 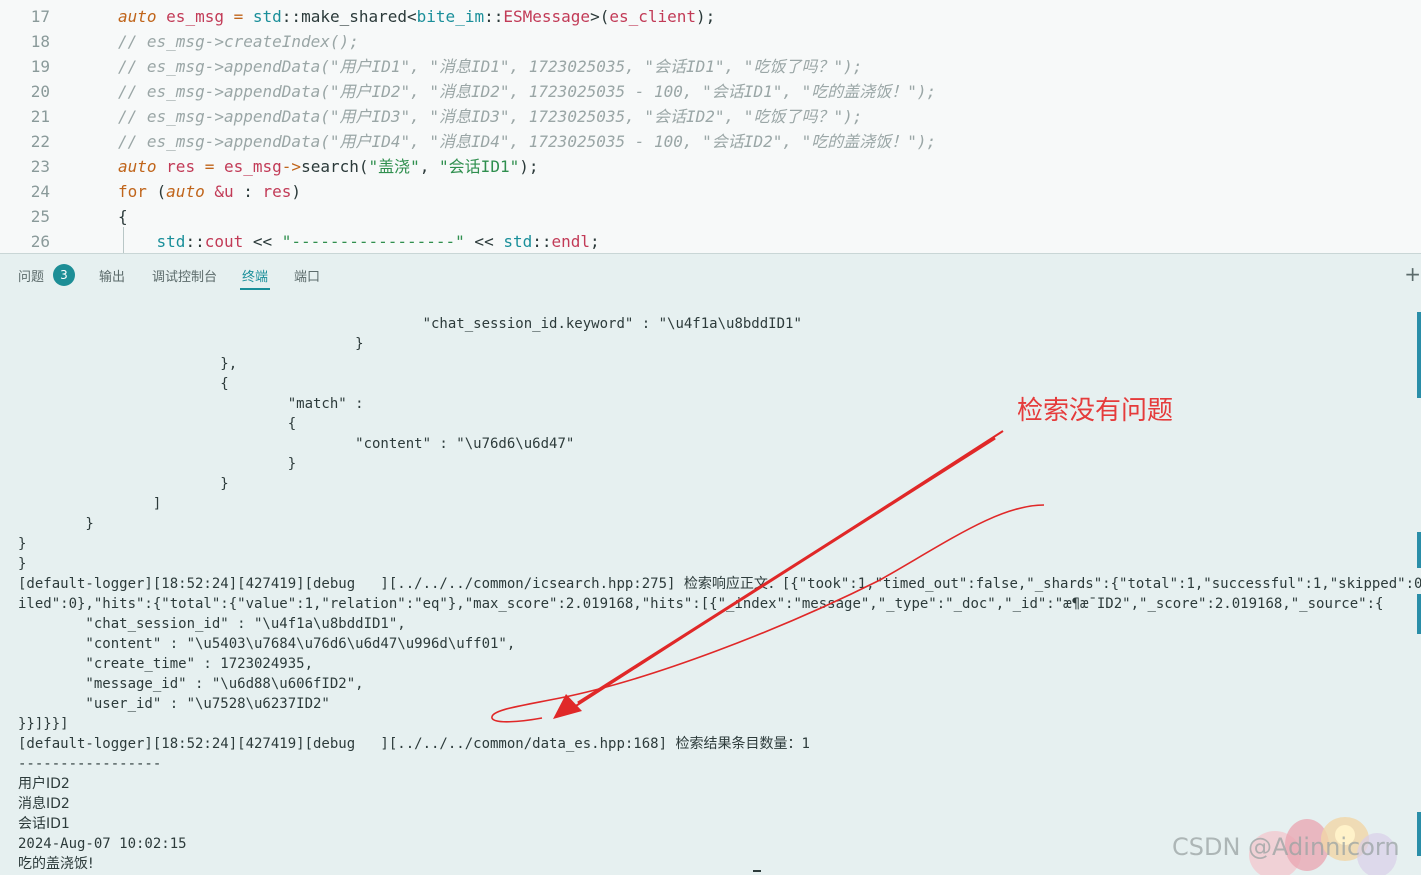 I want to click on line-number: 18, so click(x=40, y=41).